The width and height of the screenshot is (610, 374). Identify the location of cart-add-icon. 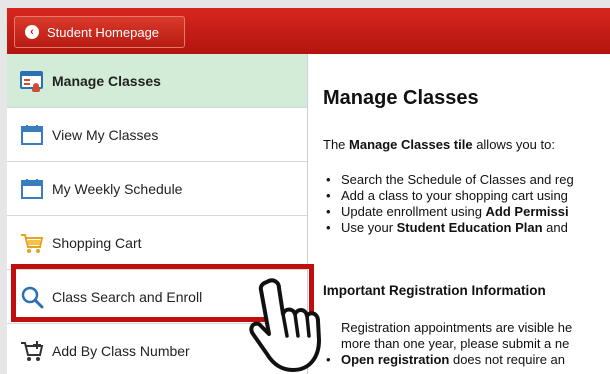
(32, 351).